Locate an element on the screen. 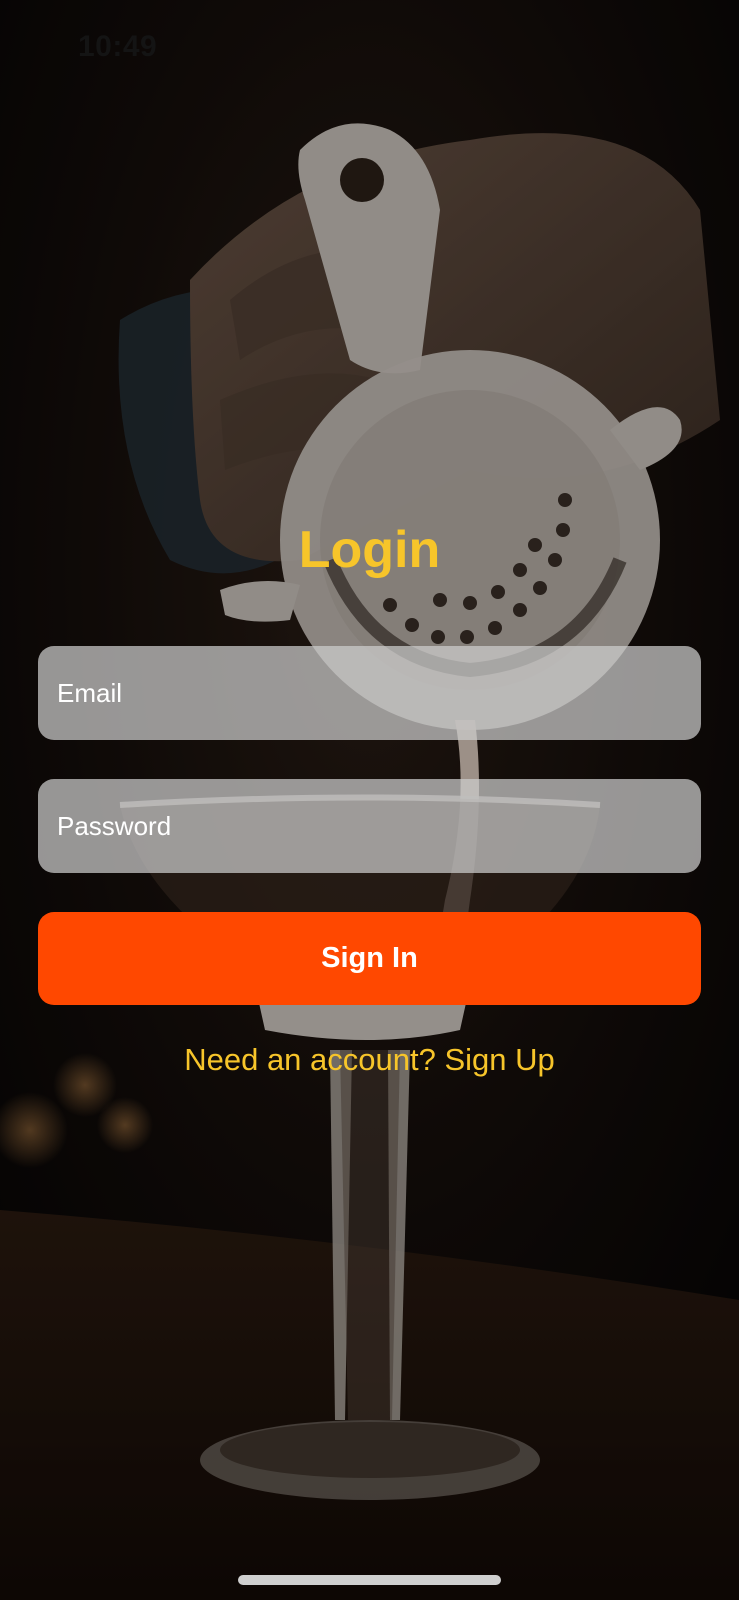 The width and height of the screenshot is (739, 1600). status-bar-time: 10:49 is located at coordinates (118, 46).